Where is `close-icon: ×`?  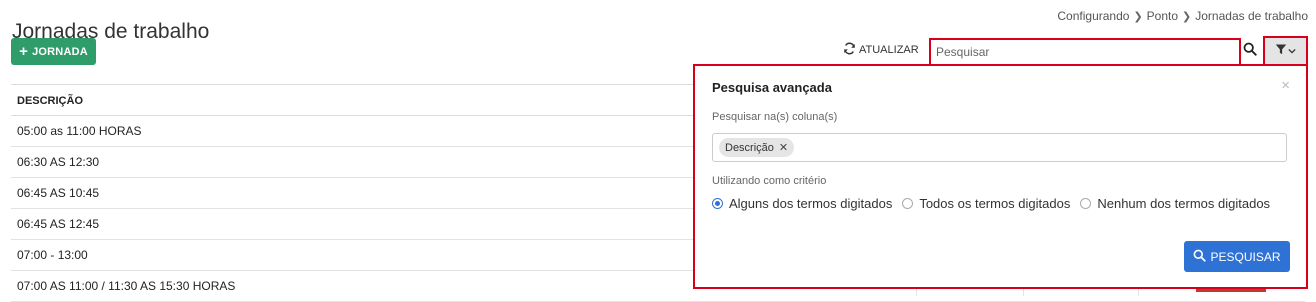
close-icon: × is located at coordinates (1285, 85).